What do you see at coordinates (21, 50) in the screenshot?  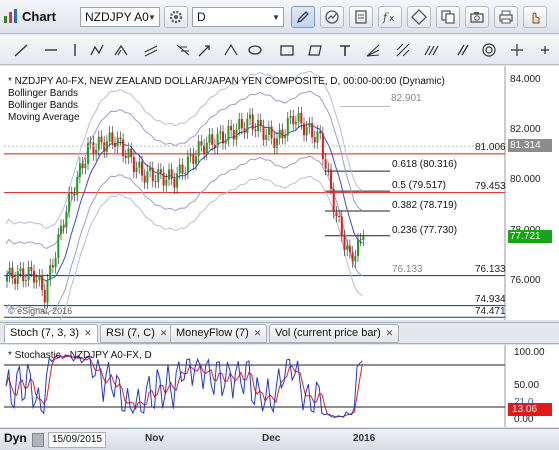 I see `line-tool-icon` at bounding box center [21, 50].